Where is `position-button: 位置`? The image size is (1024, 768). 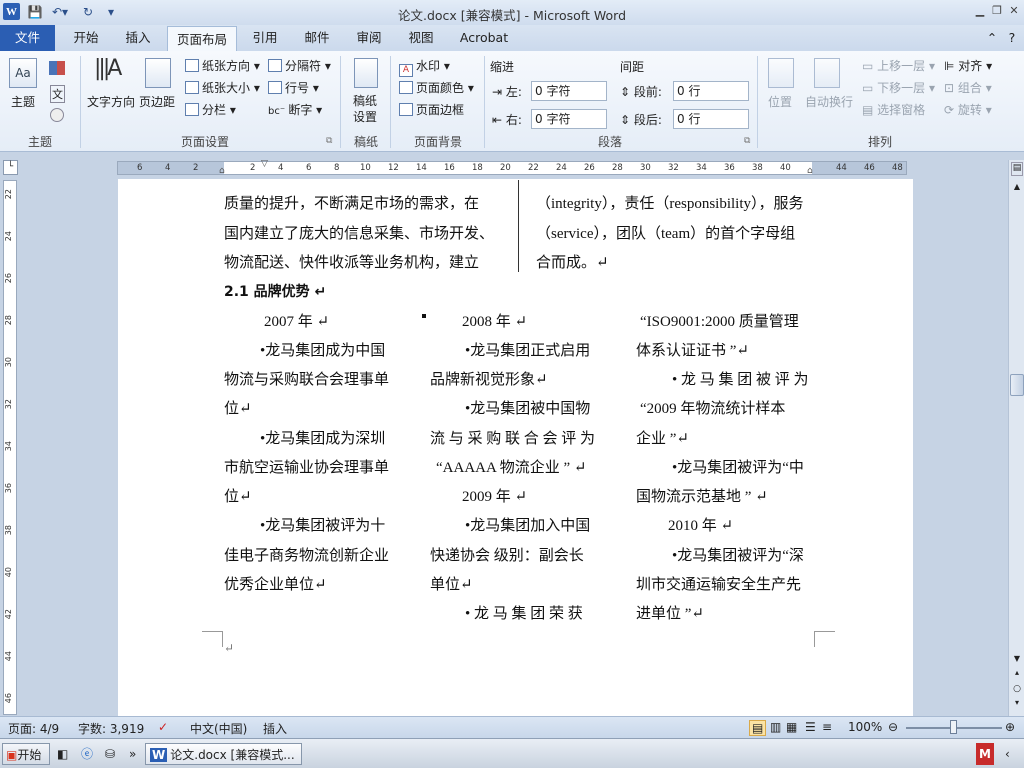
position-button: 位置 is located at coordinates (780, 101).